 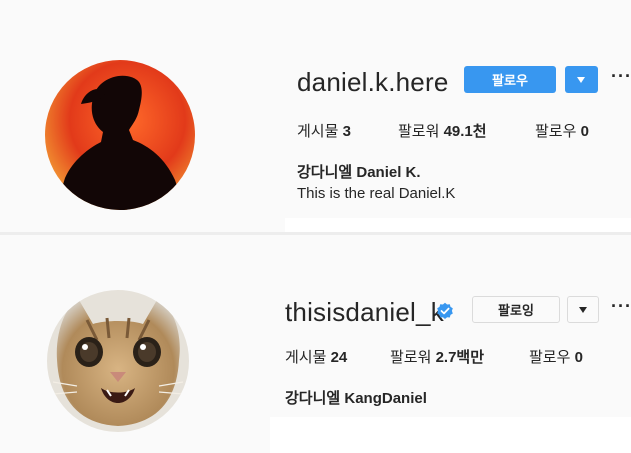 I want to click on full-name: 강다니엘 Daniel K., so click(x=359, y=172).